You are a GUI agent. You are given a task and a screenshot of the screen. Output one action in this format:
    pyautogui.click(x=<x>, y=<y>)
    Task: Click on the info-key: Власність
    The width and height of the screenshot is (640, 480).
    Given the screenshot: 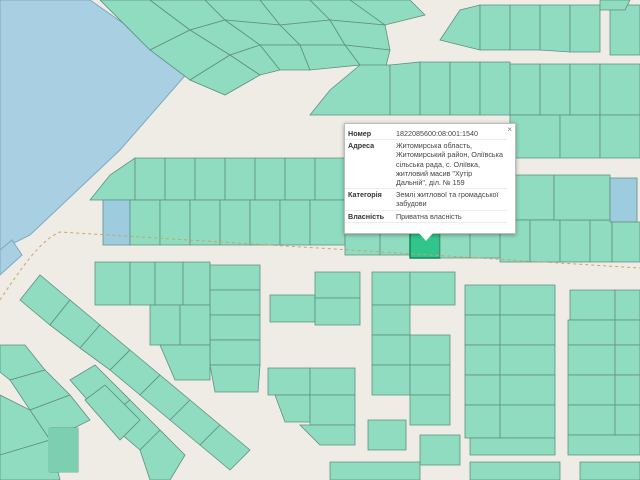 What is the action you would take?
    pyautogui.click(x=369, y=216)
    